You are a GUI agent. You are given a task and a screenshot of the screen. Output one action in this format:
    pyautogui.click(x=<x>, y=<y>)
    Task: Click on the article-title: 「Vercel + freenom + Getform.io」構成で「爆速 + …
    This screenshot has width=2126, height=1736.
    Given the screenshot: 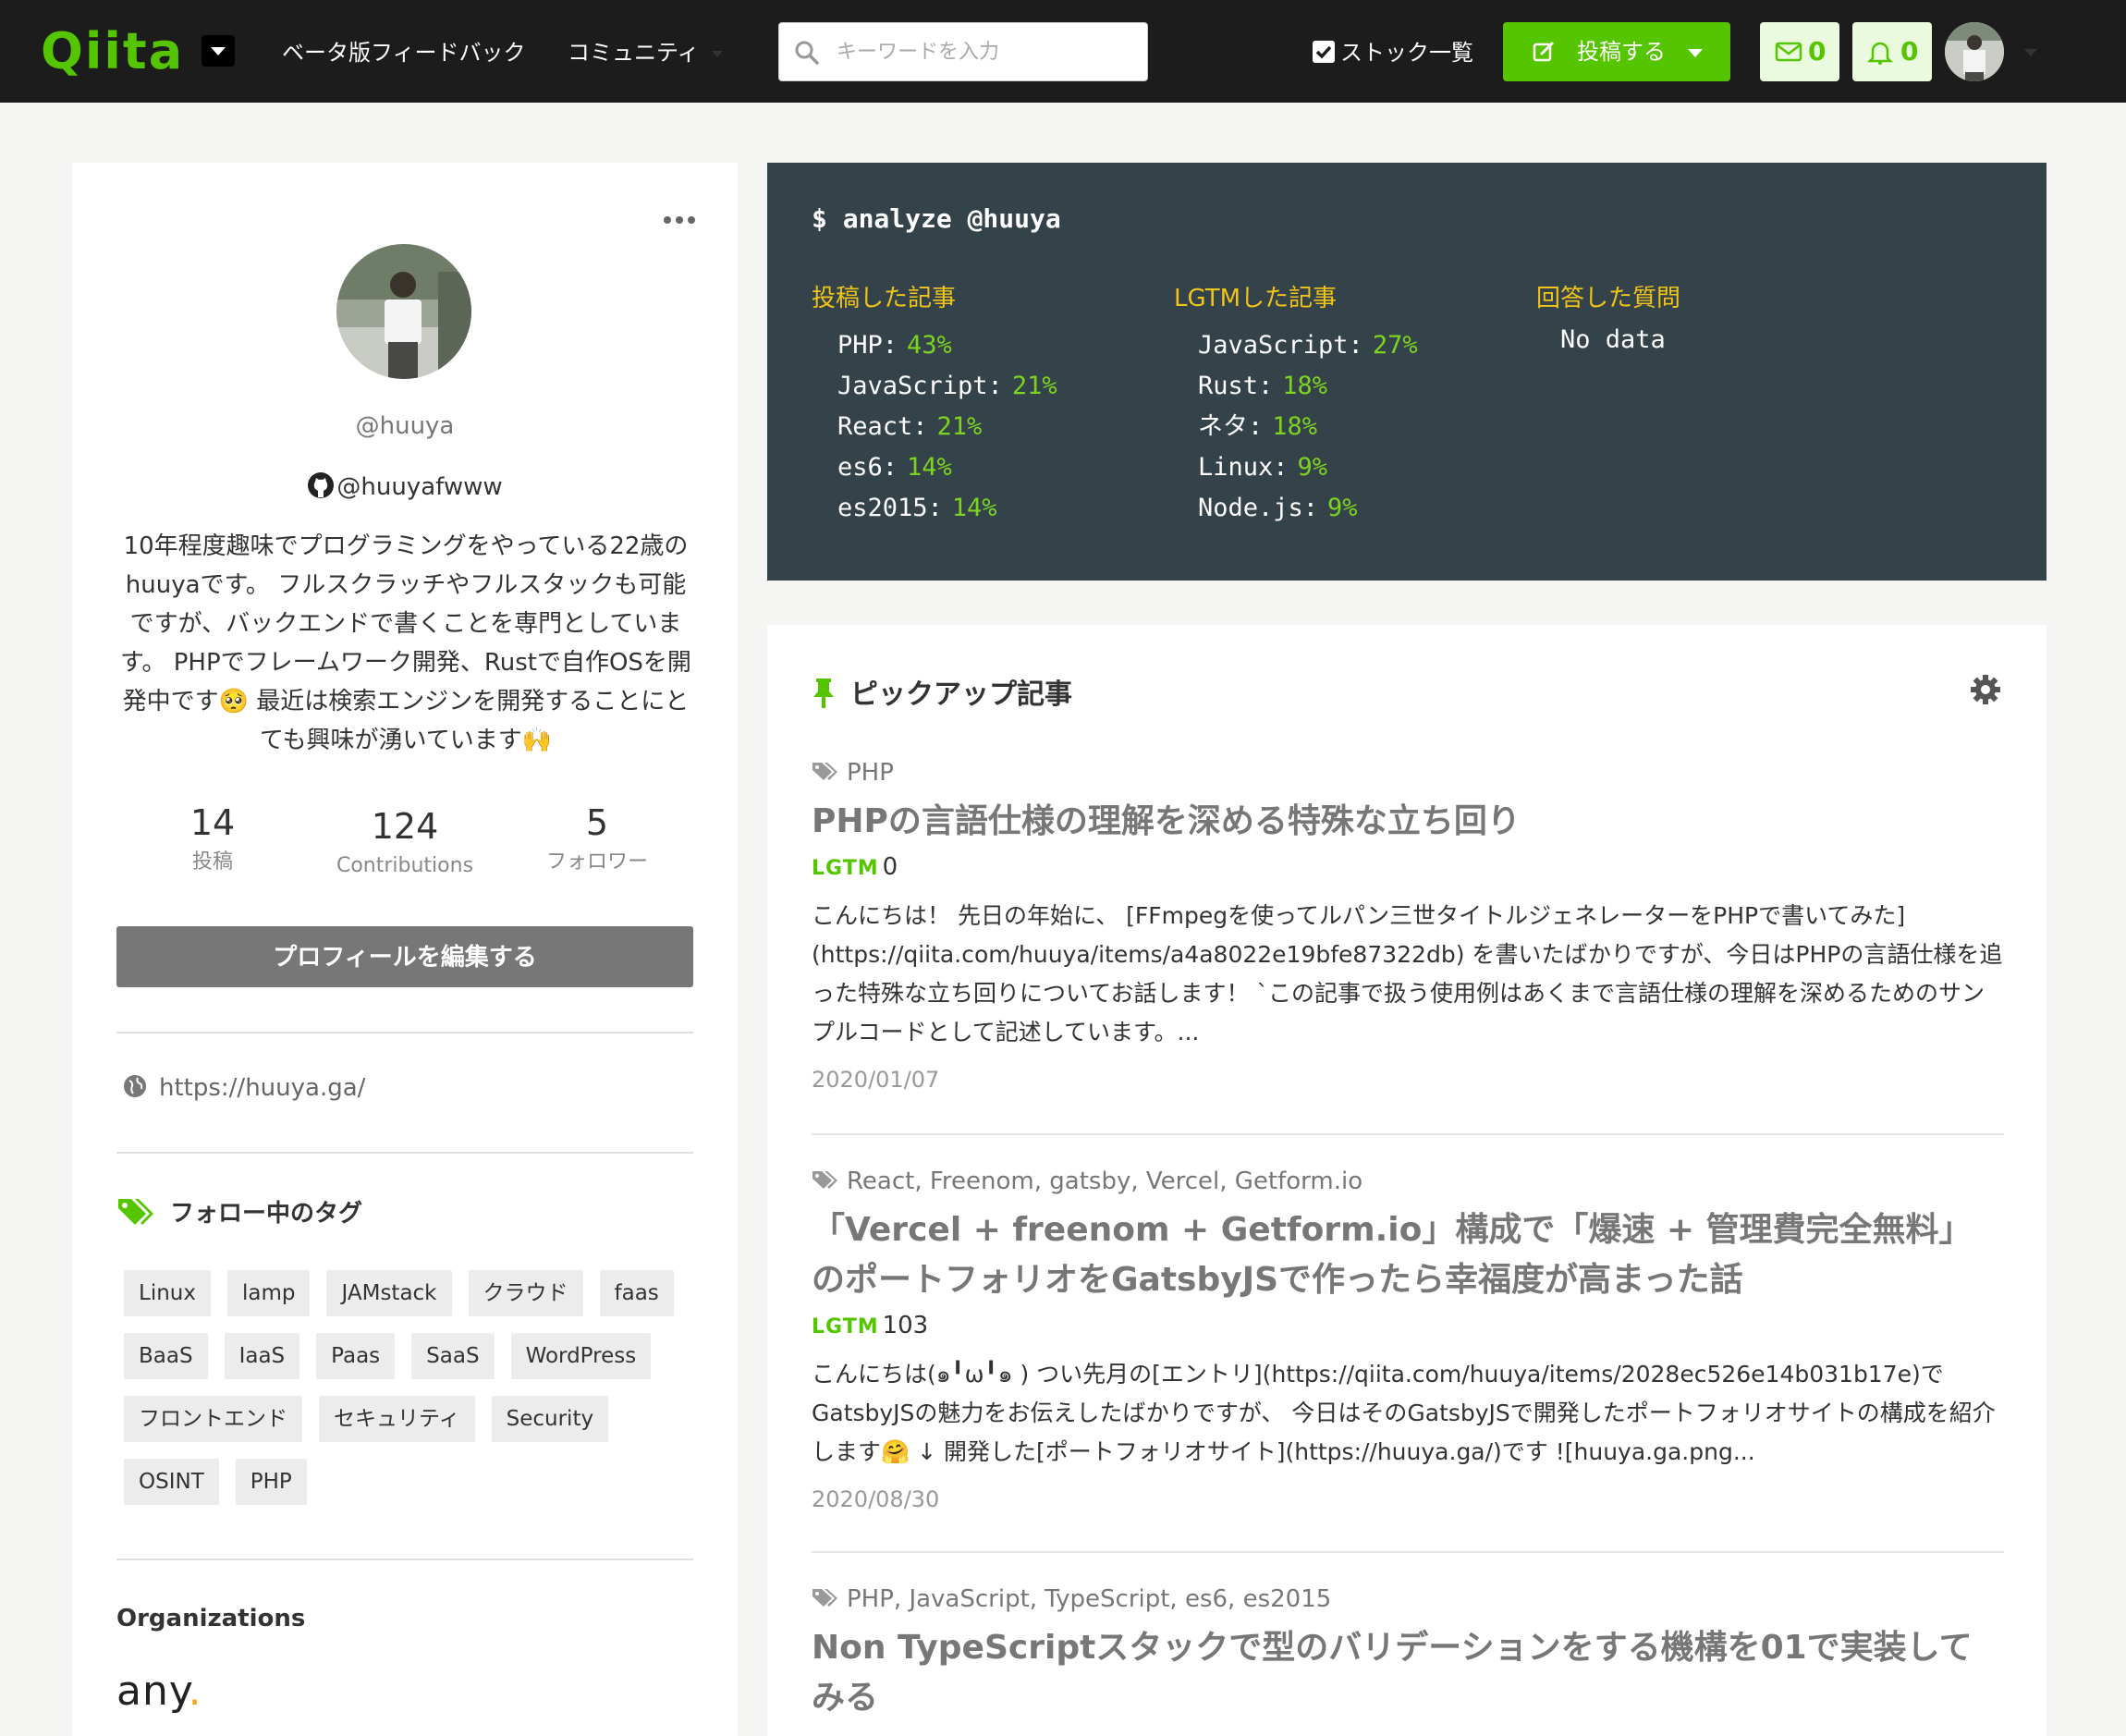 What is the action you would take?
    pyautogui.click(x=1408, y=1255)
    